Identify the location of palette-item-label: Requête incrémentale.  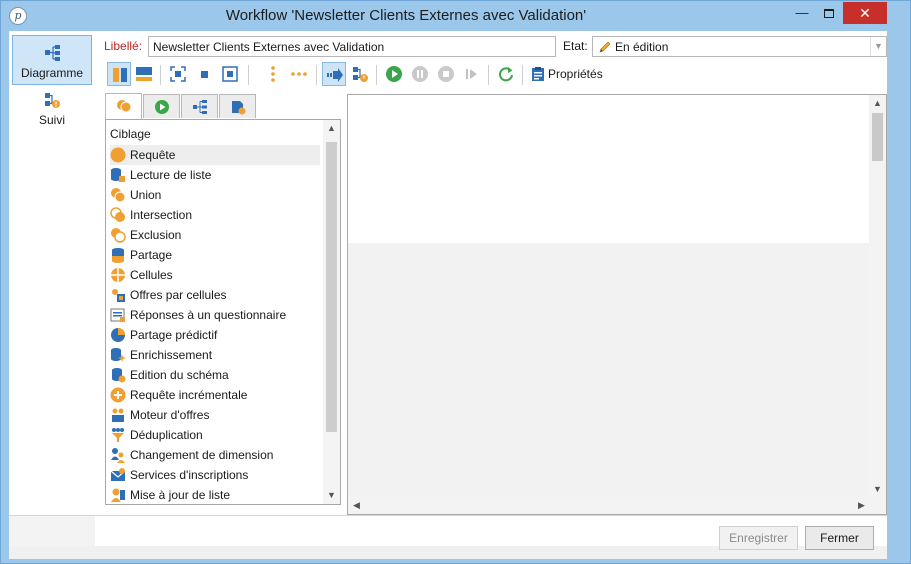
(189, 395).